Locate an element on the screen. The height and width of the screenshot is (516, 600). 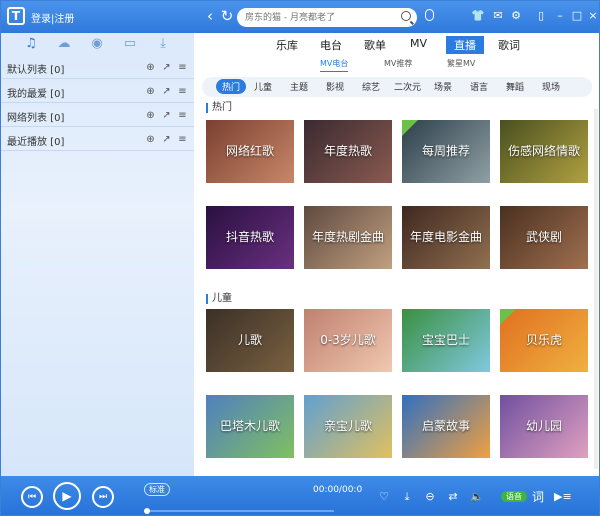
tile-sad-love-songs: 伤感网络情歌 is located at coordinates (544, 151).